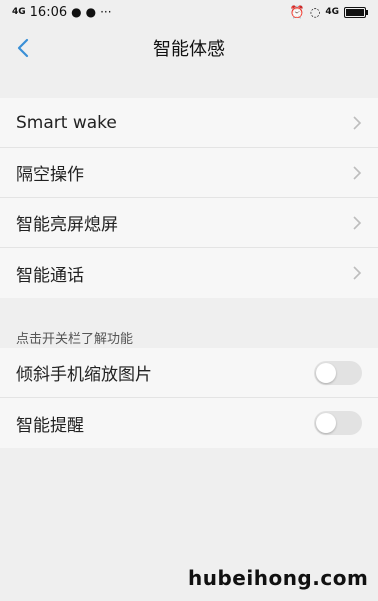 The height and width of the screenshot is (601, 378). What do you see at coordinates (189, 223) in the screenshot?
I see `setting-smart-screen-on-off: 智能亮屏熄屏` at bounding box center [189, 223].